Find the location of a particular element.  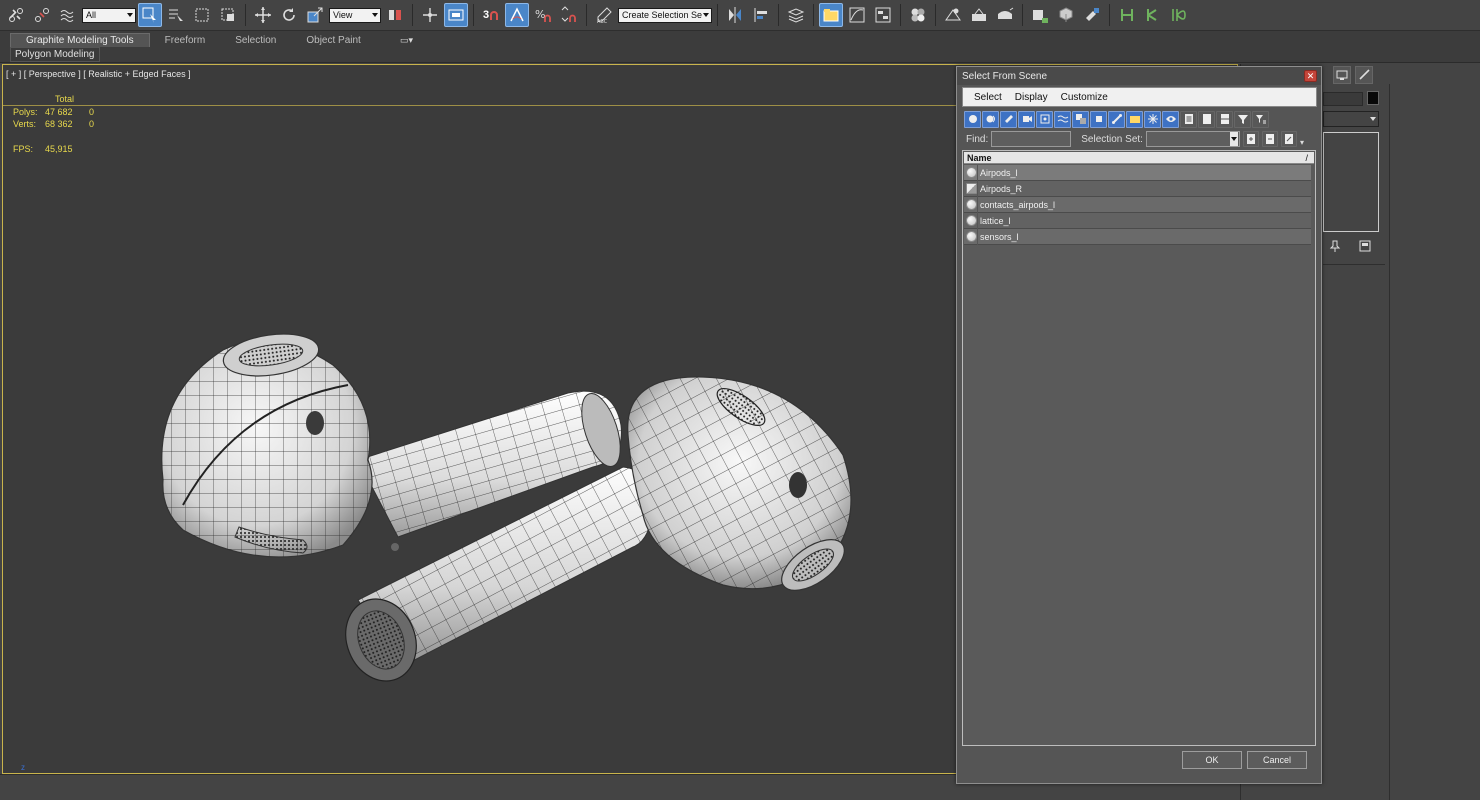

select-all-icon is located at coordinates (1188, 119).